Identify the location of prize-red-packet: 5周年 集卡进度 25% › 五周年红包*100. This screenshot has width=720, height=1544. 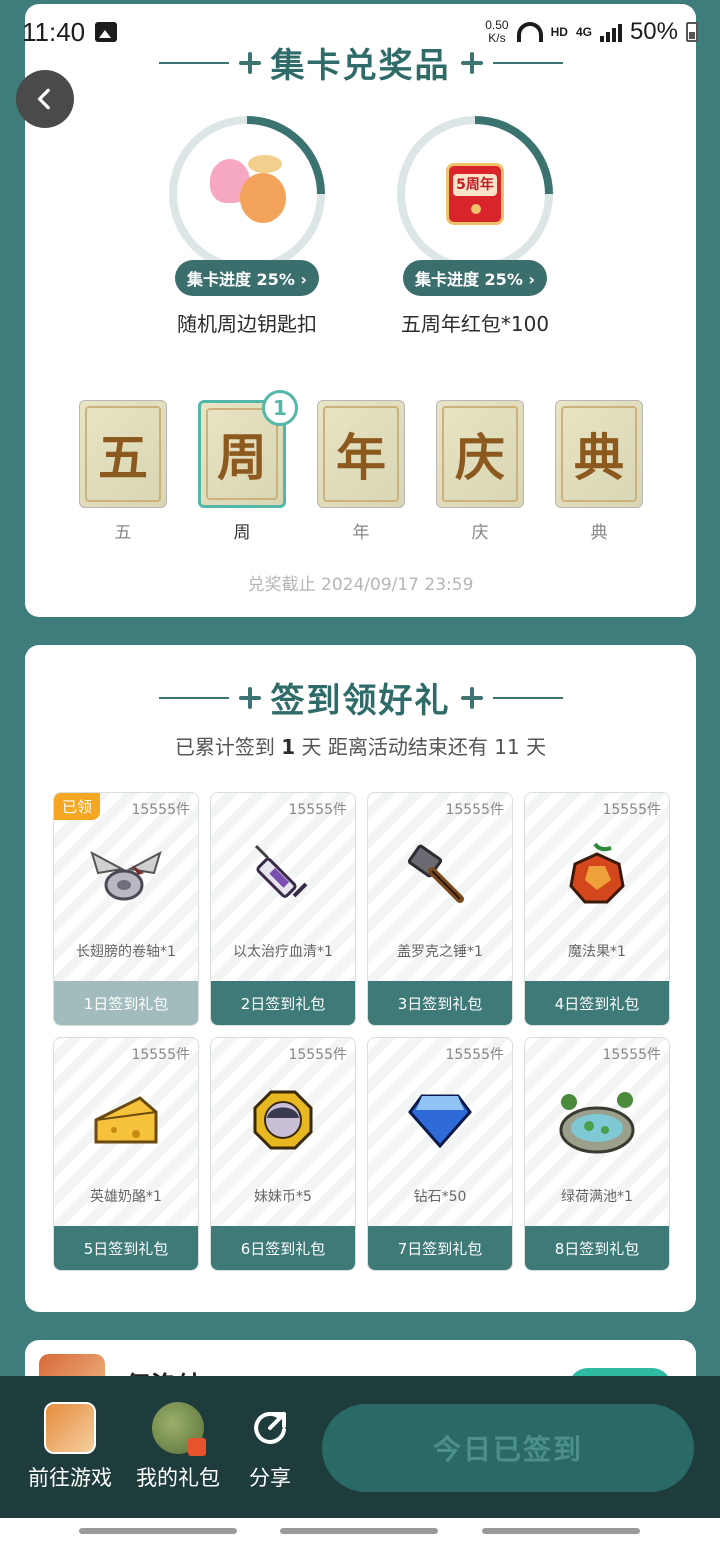
(475, 226).